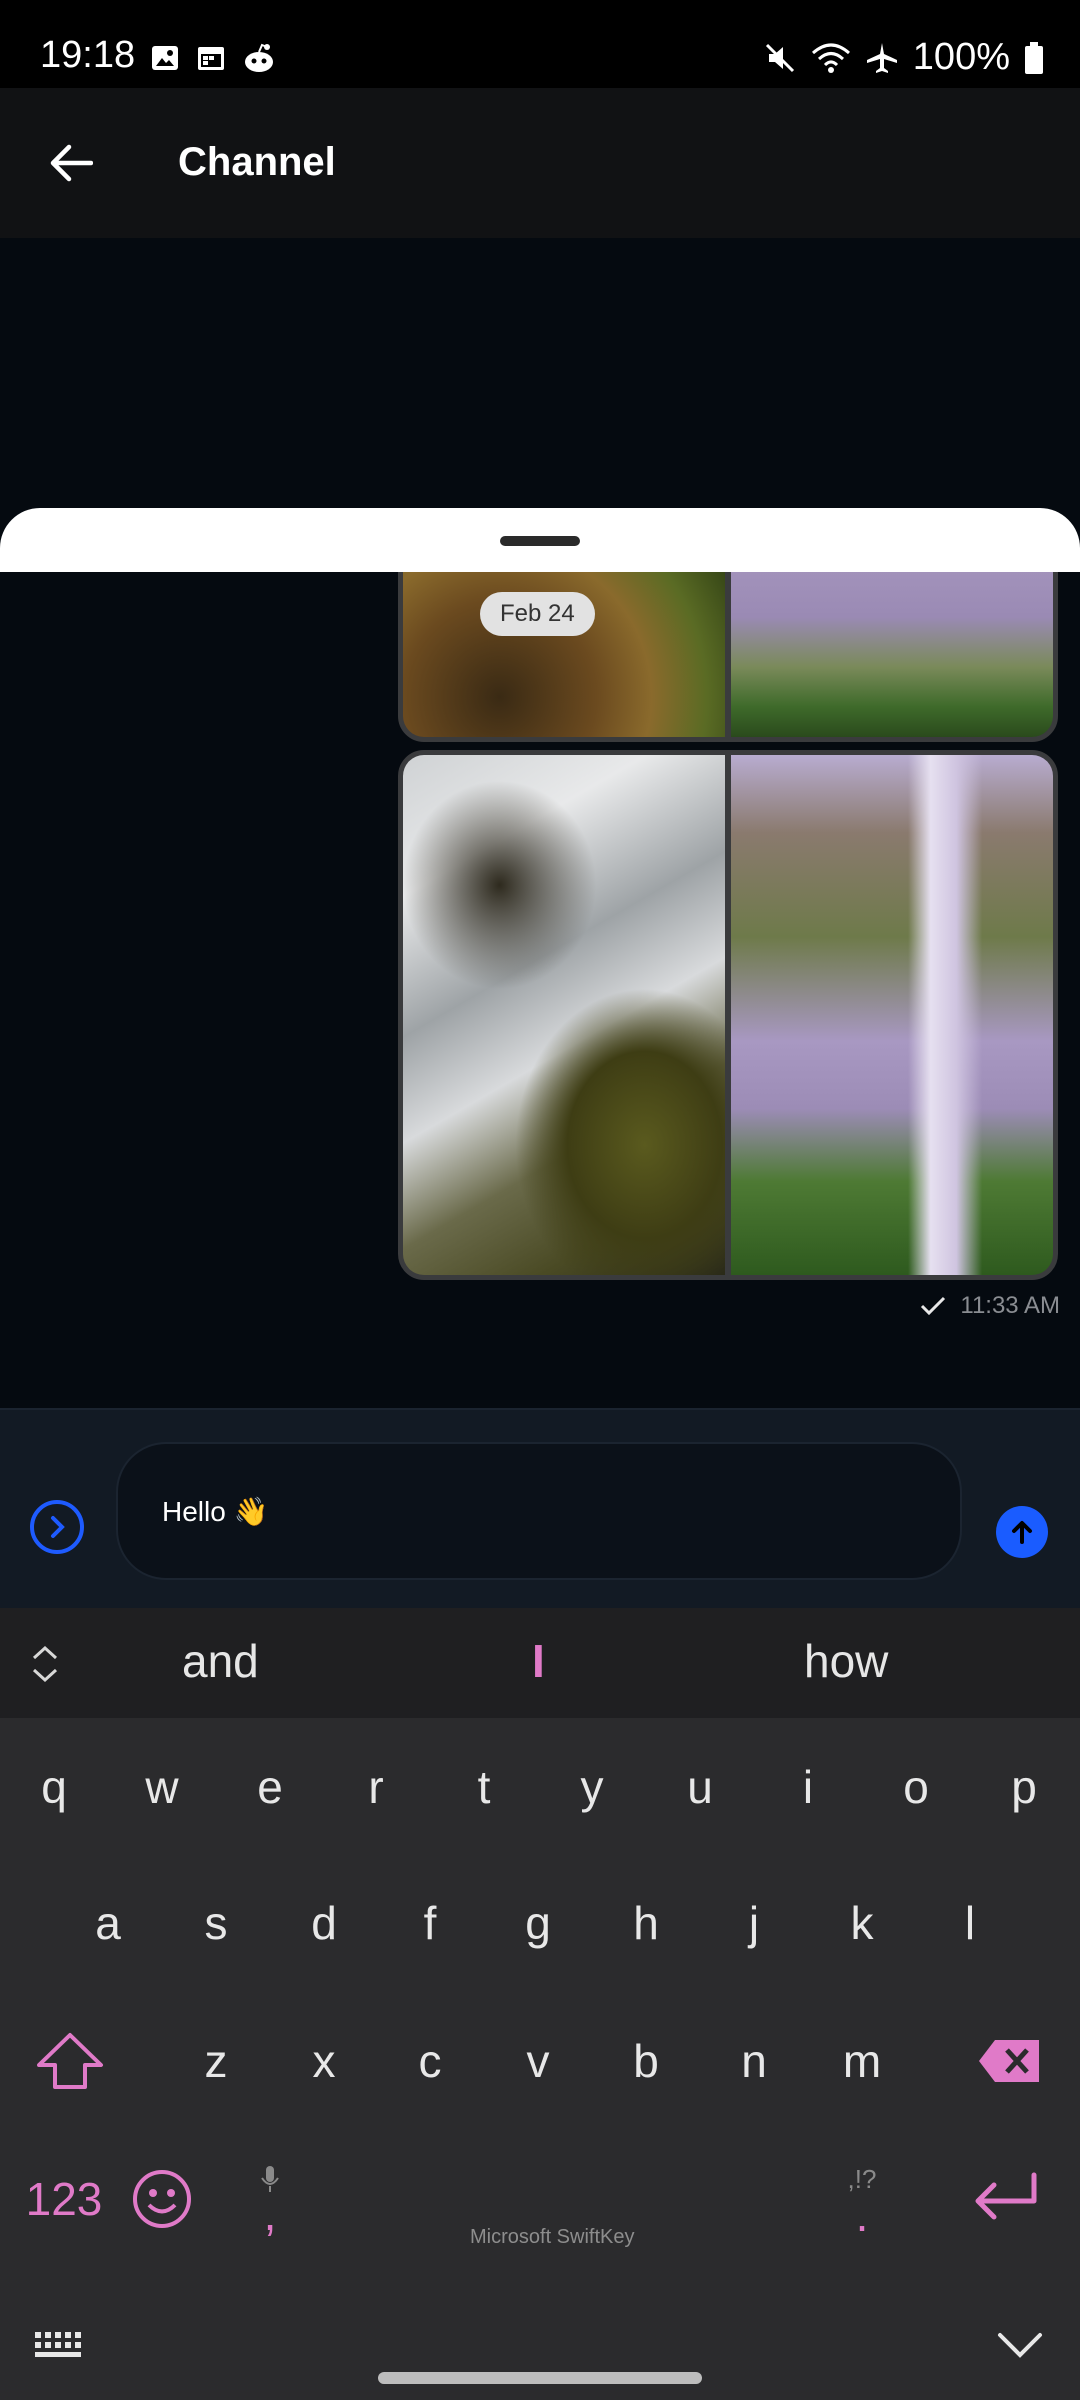  I want to click on gallery-icon, so click(165, 58).